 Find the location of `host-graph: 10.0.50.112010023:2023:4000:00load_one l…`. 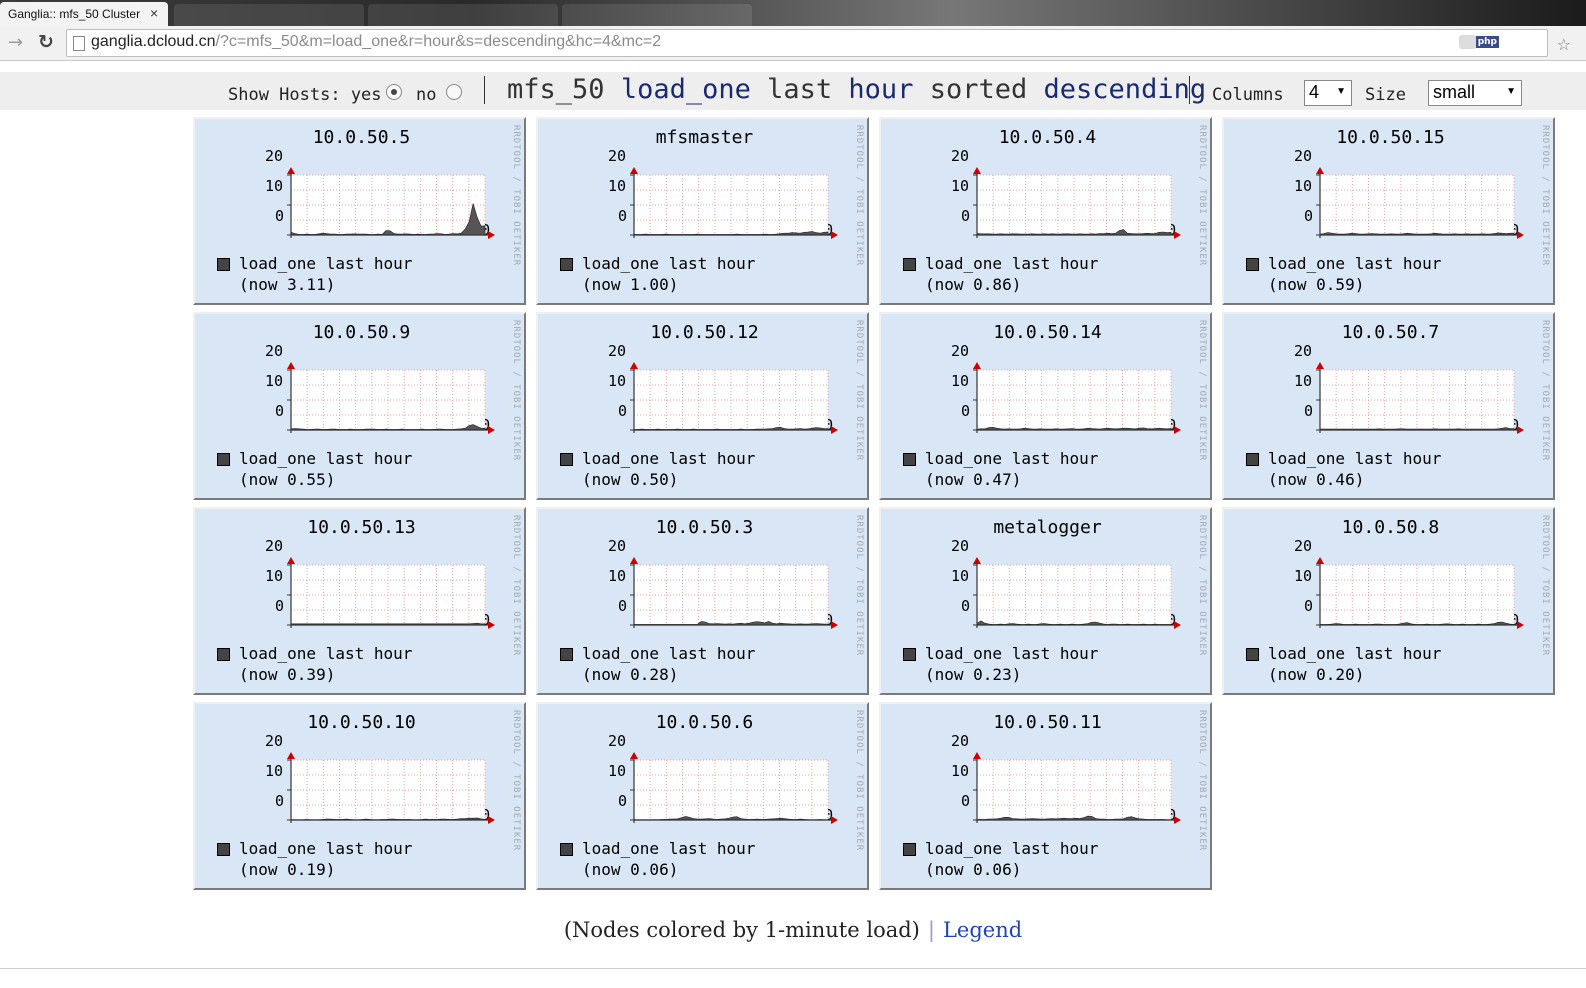

host-graph: 10.0.50.112010023:2023:4000:00load_one l… is located at coordinates (1045, 796).